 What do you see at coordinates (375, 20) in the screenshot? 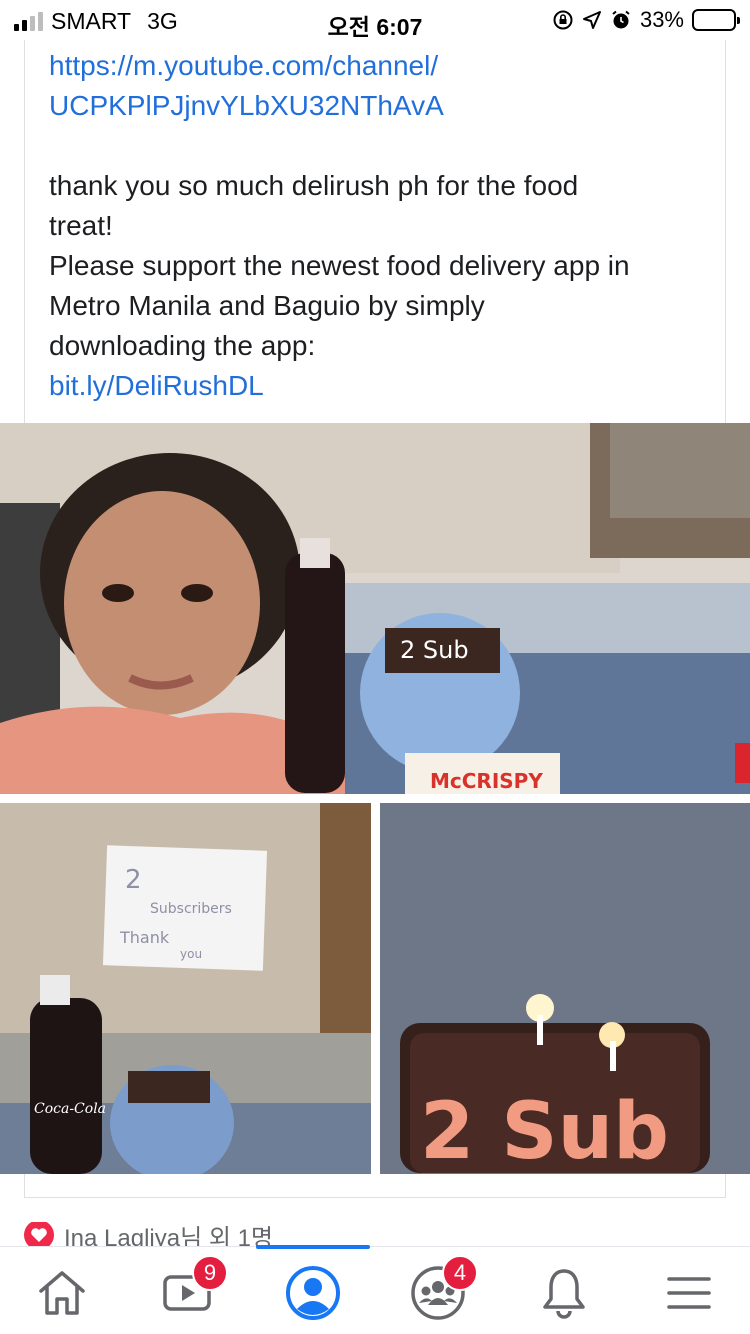
I see `status-bar: SMART 3G 오전 6:07 33%` at bounding box center [375, 20].